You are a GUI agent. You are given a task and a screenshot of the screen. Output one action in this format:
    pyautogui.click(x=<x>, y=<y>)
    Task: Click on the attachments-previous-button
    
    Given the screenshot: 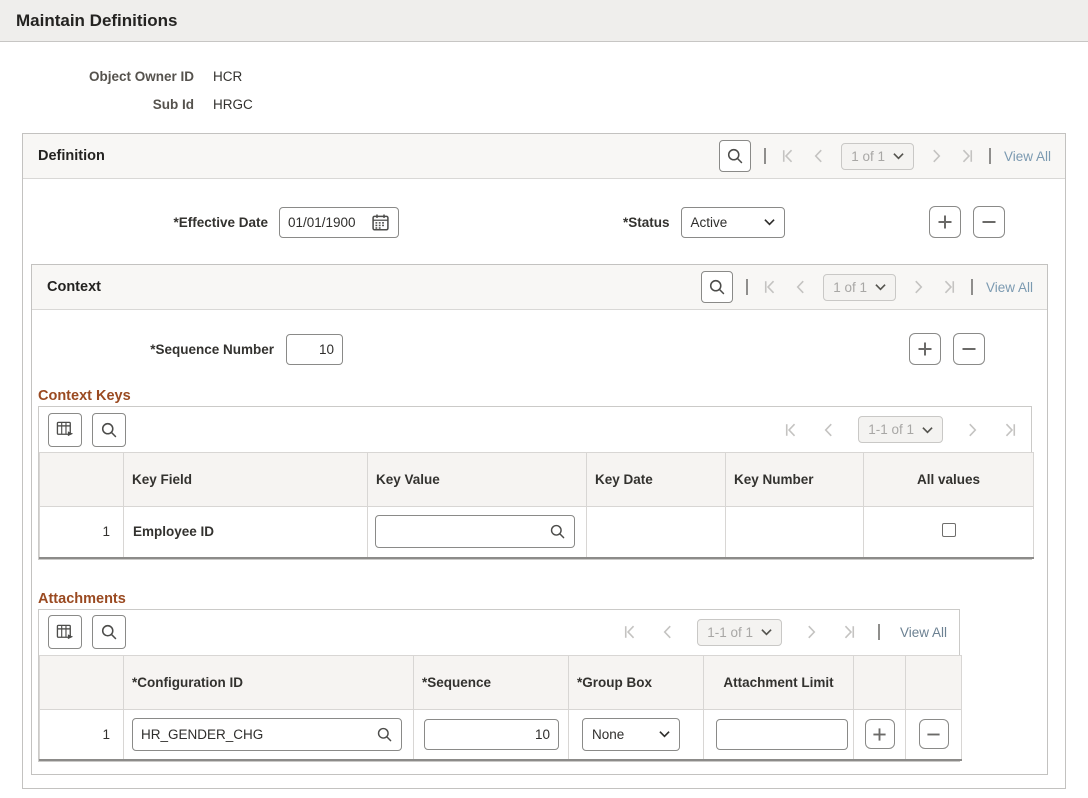 What is the action you would take?
    pyautogui.click(x=668, y=632)
    